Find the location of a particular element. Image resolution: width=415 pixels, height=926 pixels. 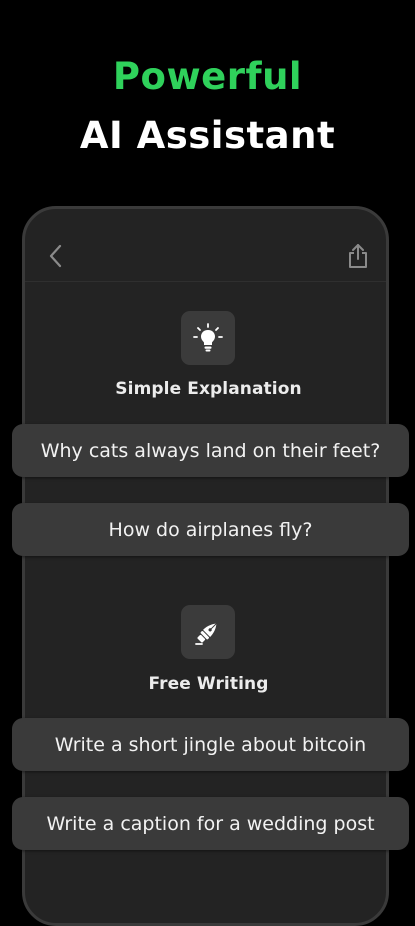

lightbulb-icon is located at coordinates (208, 337).